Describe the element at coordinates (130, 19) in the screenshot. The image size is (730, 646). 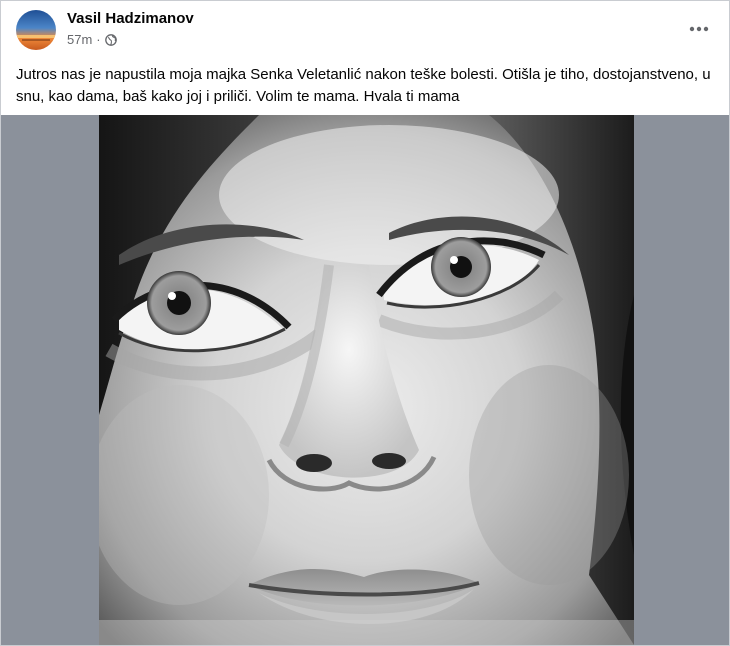
I see `author-name: Vasil Hadzimanov` at that location.